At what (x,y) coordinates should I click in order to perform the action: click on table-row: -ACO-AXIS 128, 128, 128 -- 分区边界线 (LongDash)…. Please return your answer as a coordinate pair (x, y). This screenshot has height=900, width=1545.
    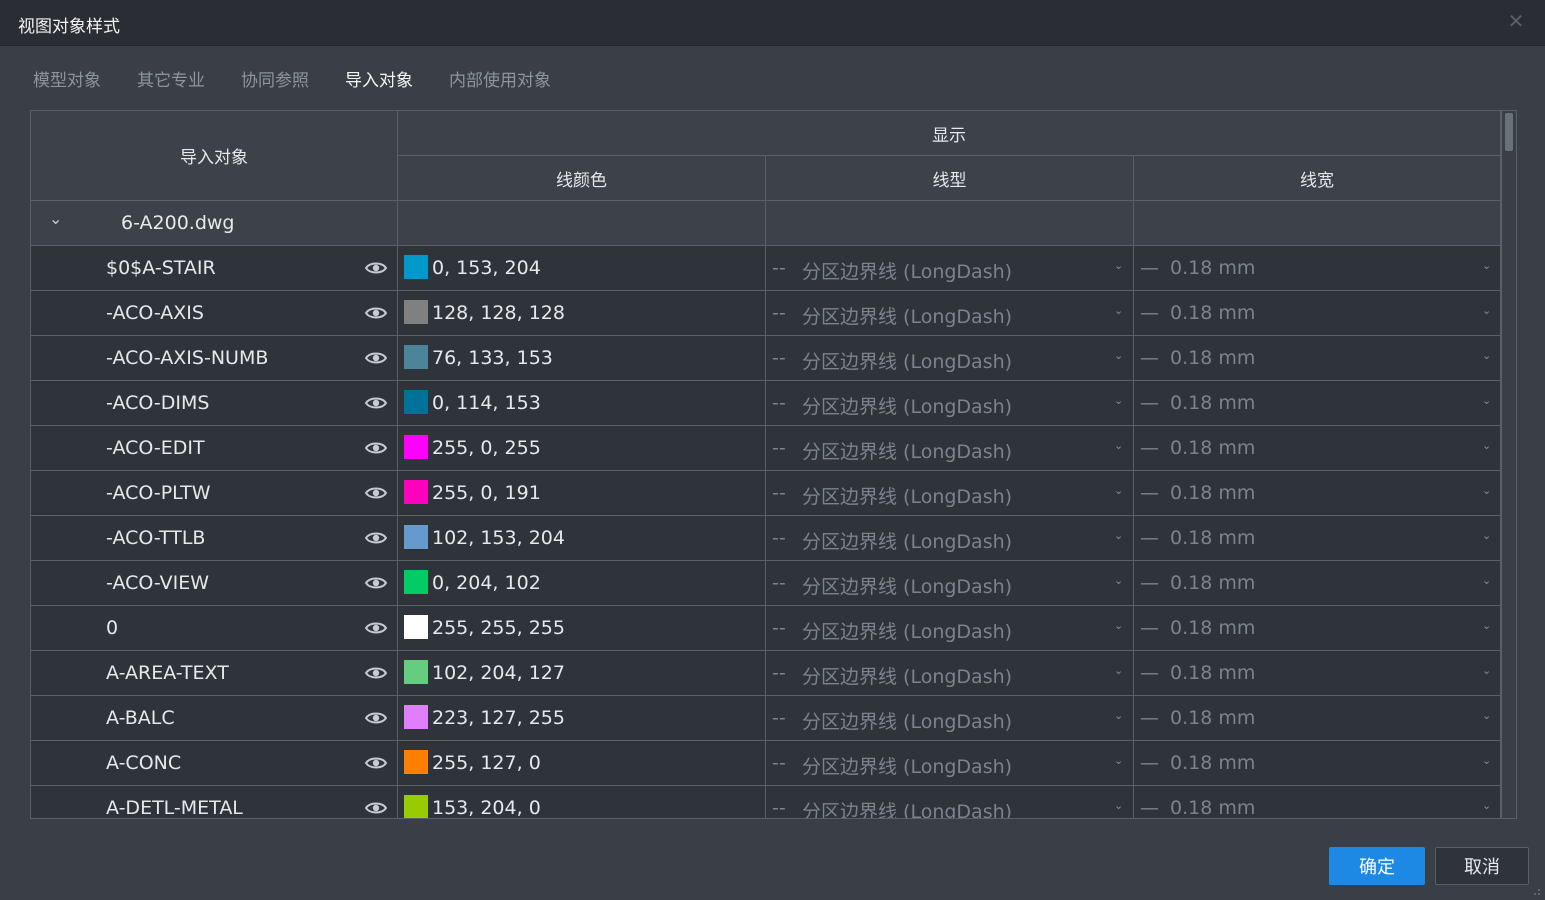
    Looking at the image, I should click on (766, 313).